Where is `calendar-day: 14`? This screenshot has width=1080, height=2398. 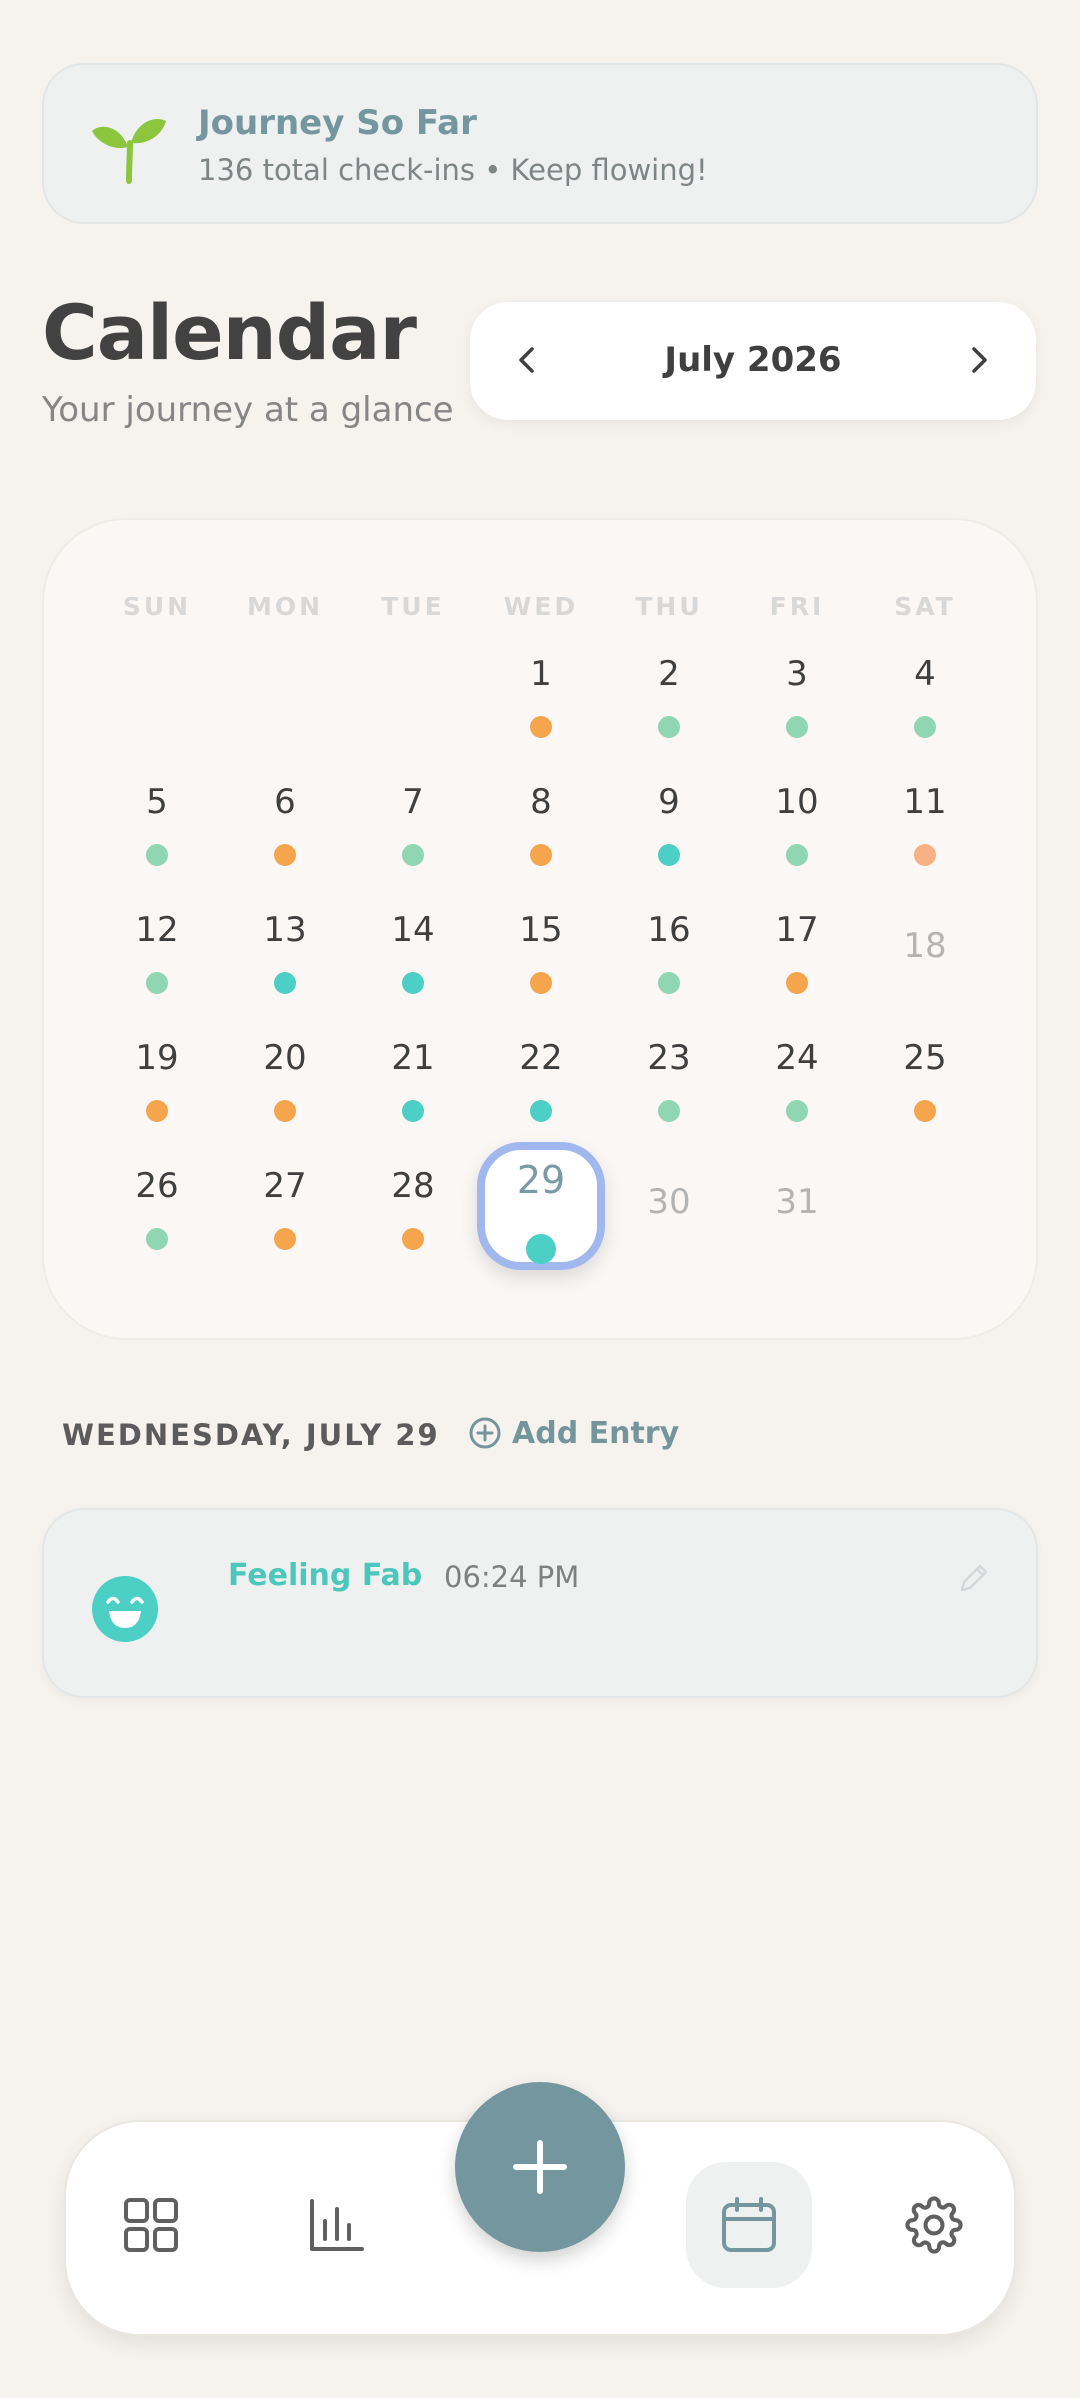 calendar-day: 14 is located at coordinates (413, 938).